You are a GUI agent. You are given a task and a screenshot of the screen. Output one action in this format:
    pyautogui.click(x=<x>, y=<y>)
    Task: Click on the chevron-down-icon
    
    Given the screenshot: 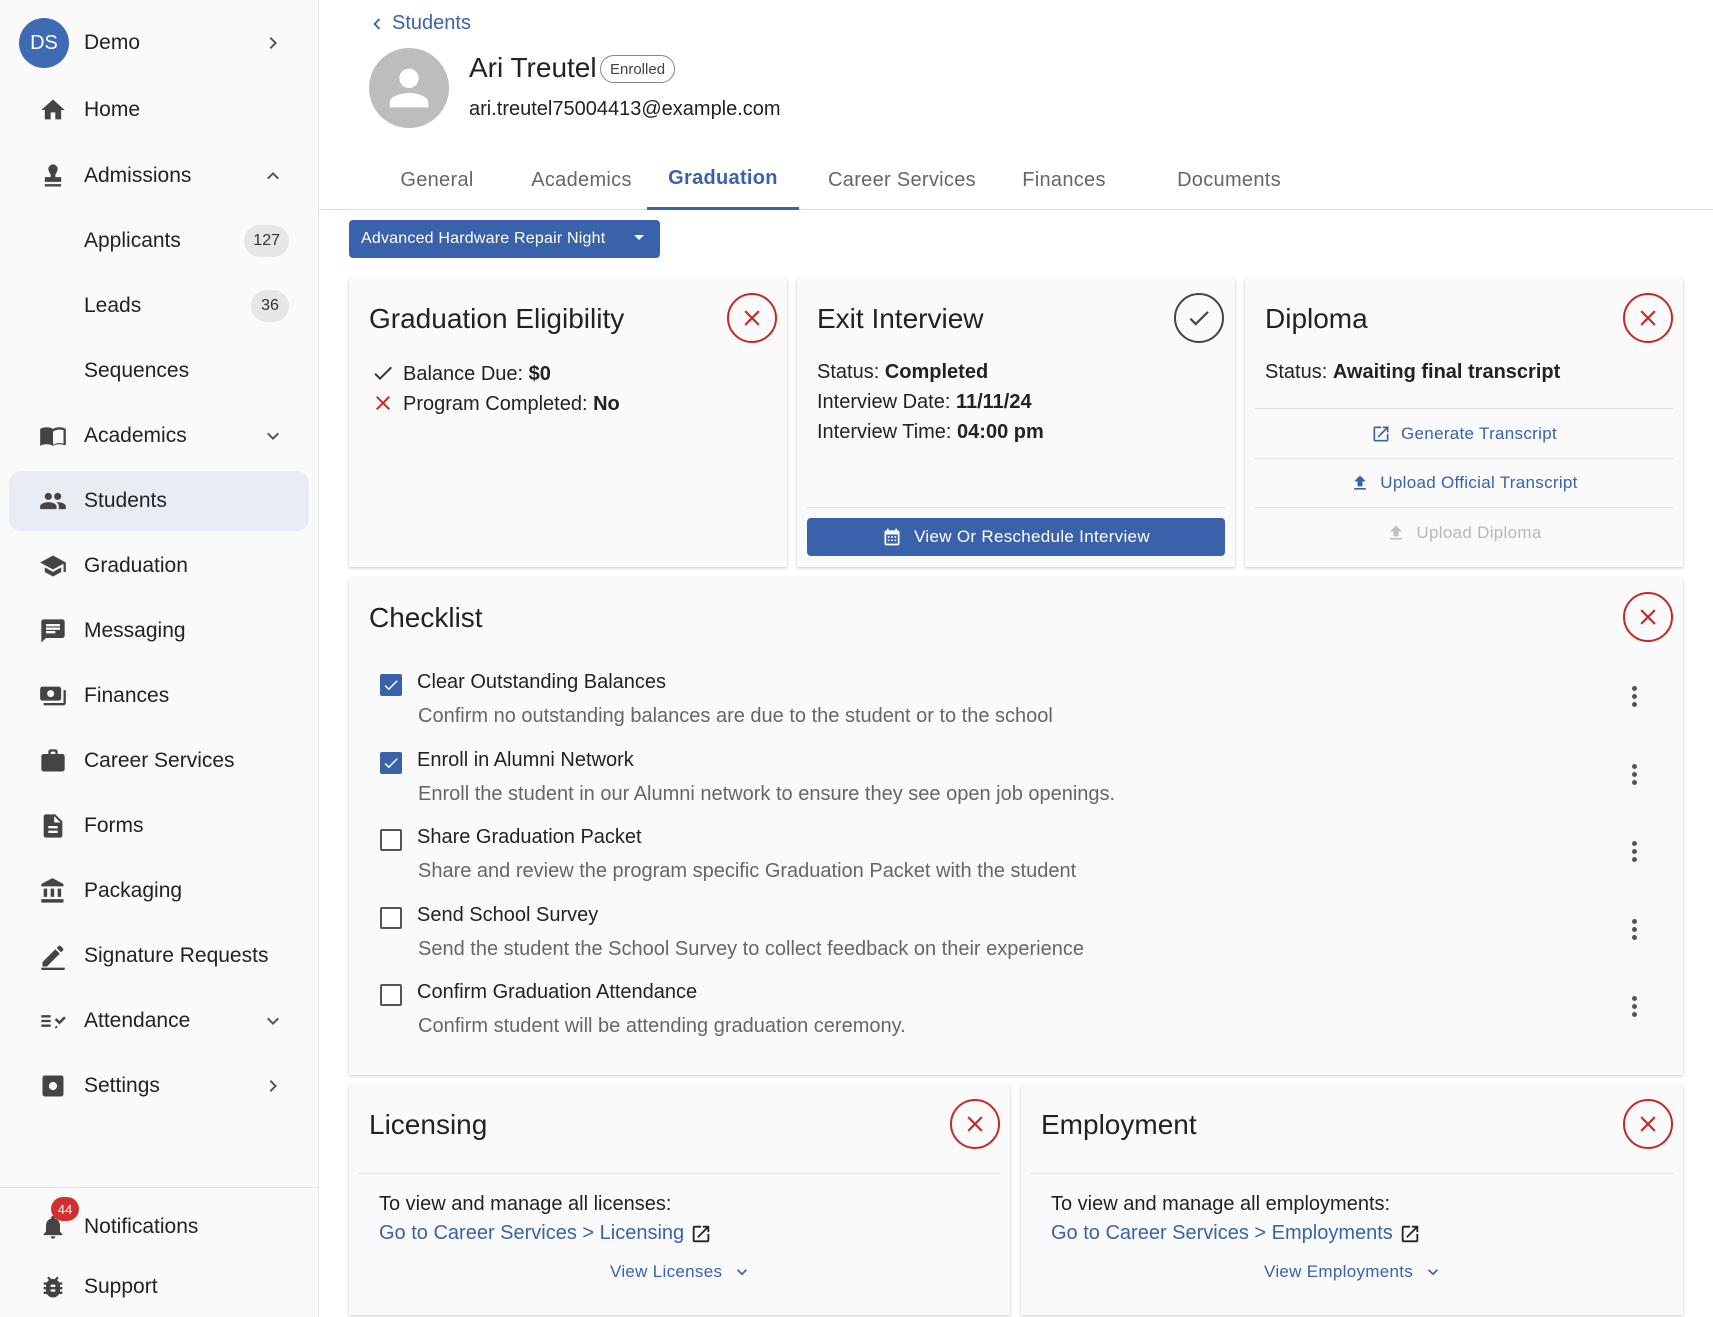 What is the action you would take?
    pyautogui.click(x=273, y=436)
    